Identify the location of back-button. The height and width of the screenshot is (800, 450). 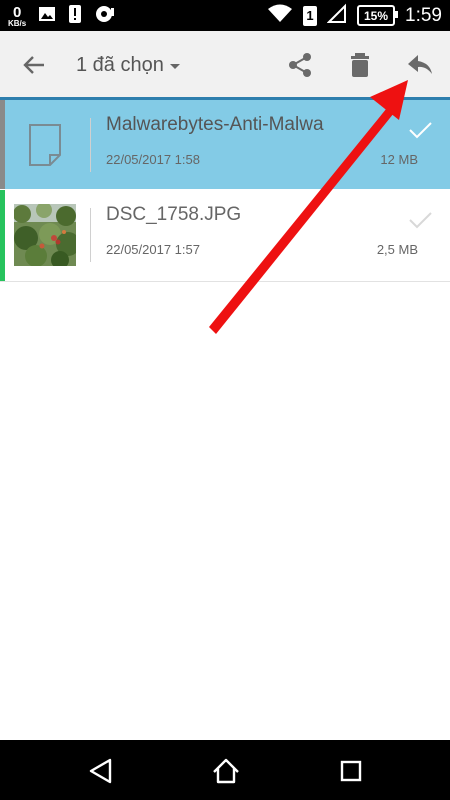
(34, 65).